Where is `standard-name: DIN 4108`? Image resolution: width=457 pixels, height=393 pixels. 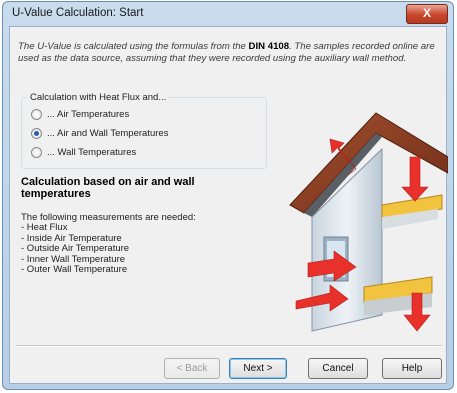
standard-name: DIN 4108 is located at coordinates (269, 46).